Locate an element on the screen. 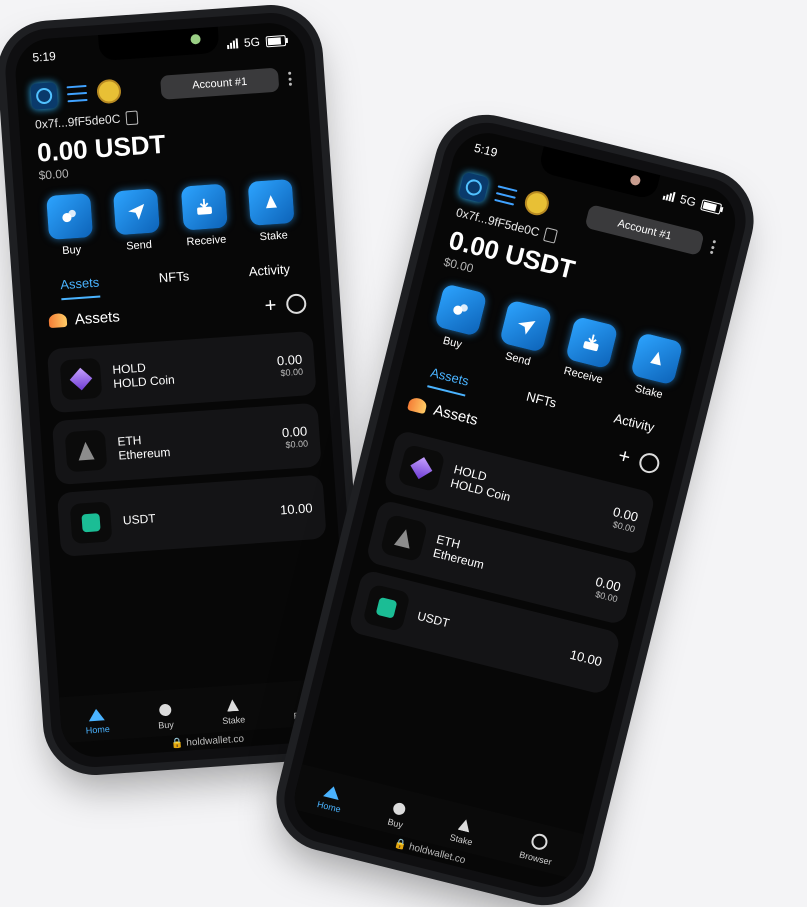 The width and height of the screenshot is (807, 907). nav-buy-label: Buy is located at coordinates (395, 823).